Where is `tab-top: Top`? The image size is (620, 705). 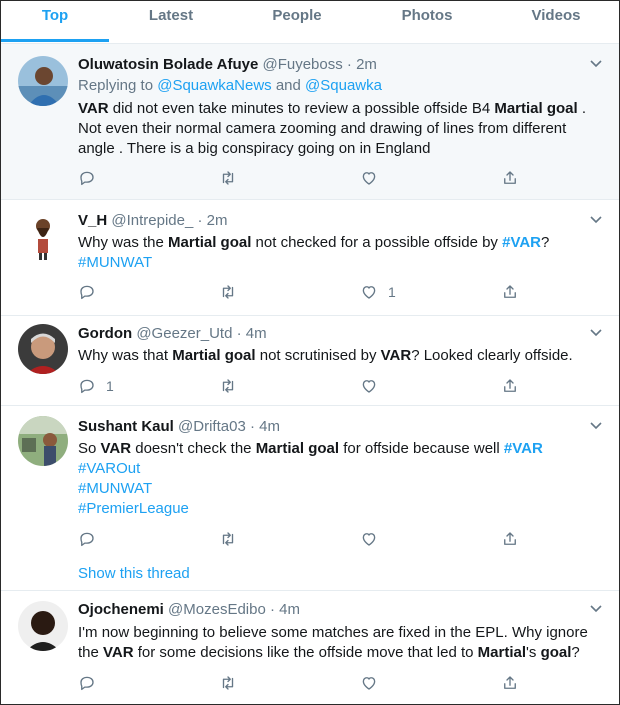 tab-top: Top is located at coordinates (55, 21).